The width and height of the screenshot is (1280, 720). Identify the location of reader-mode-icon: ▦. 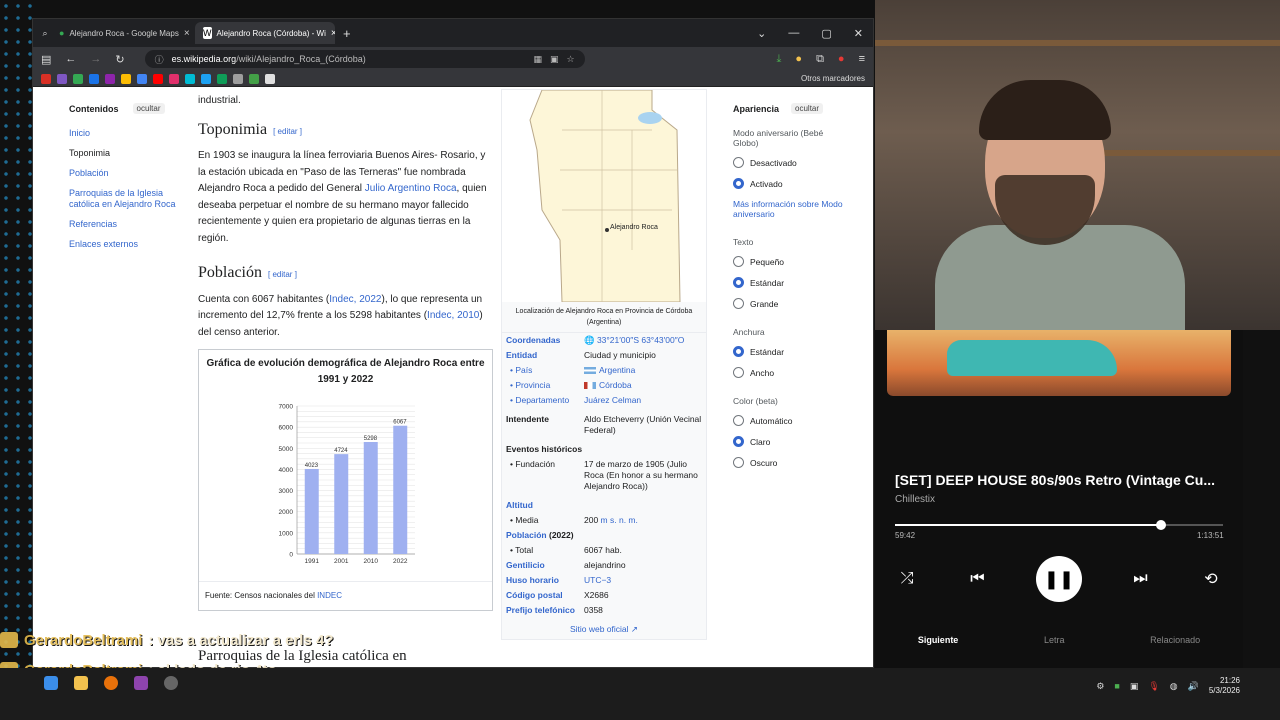
(538, 59).